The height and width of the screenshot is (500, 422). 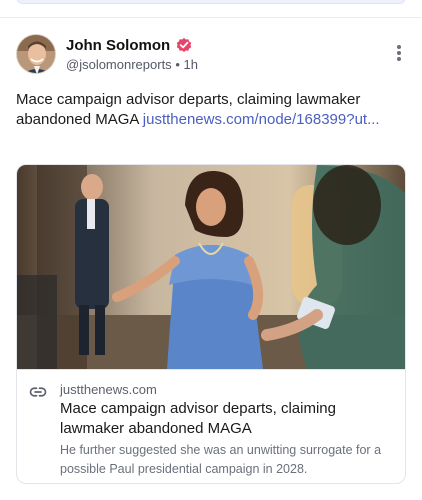 I want to click on verified-badge-icon, so click(x=184, y=45).